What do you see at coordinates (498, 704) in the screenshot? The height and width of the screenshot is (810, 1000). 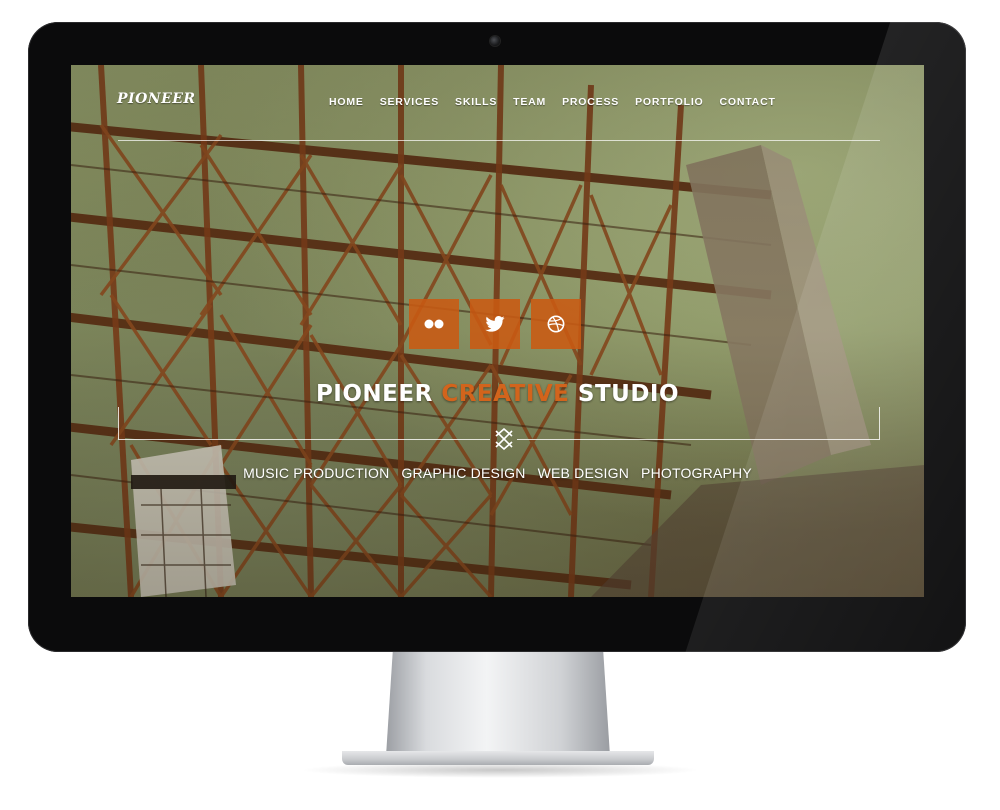 I see `monitor-stand` at bounding box center [498, 704].